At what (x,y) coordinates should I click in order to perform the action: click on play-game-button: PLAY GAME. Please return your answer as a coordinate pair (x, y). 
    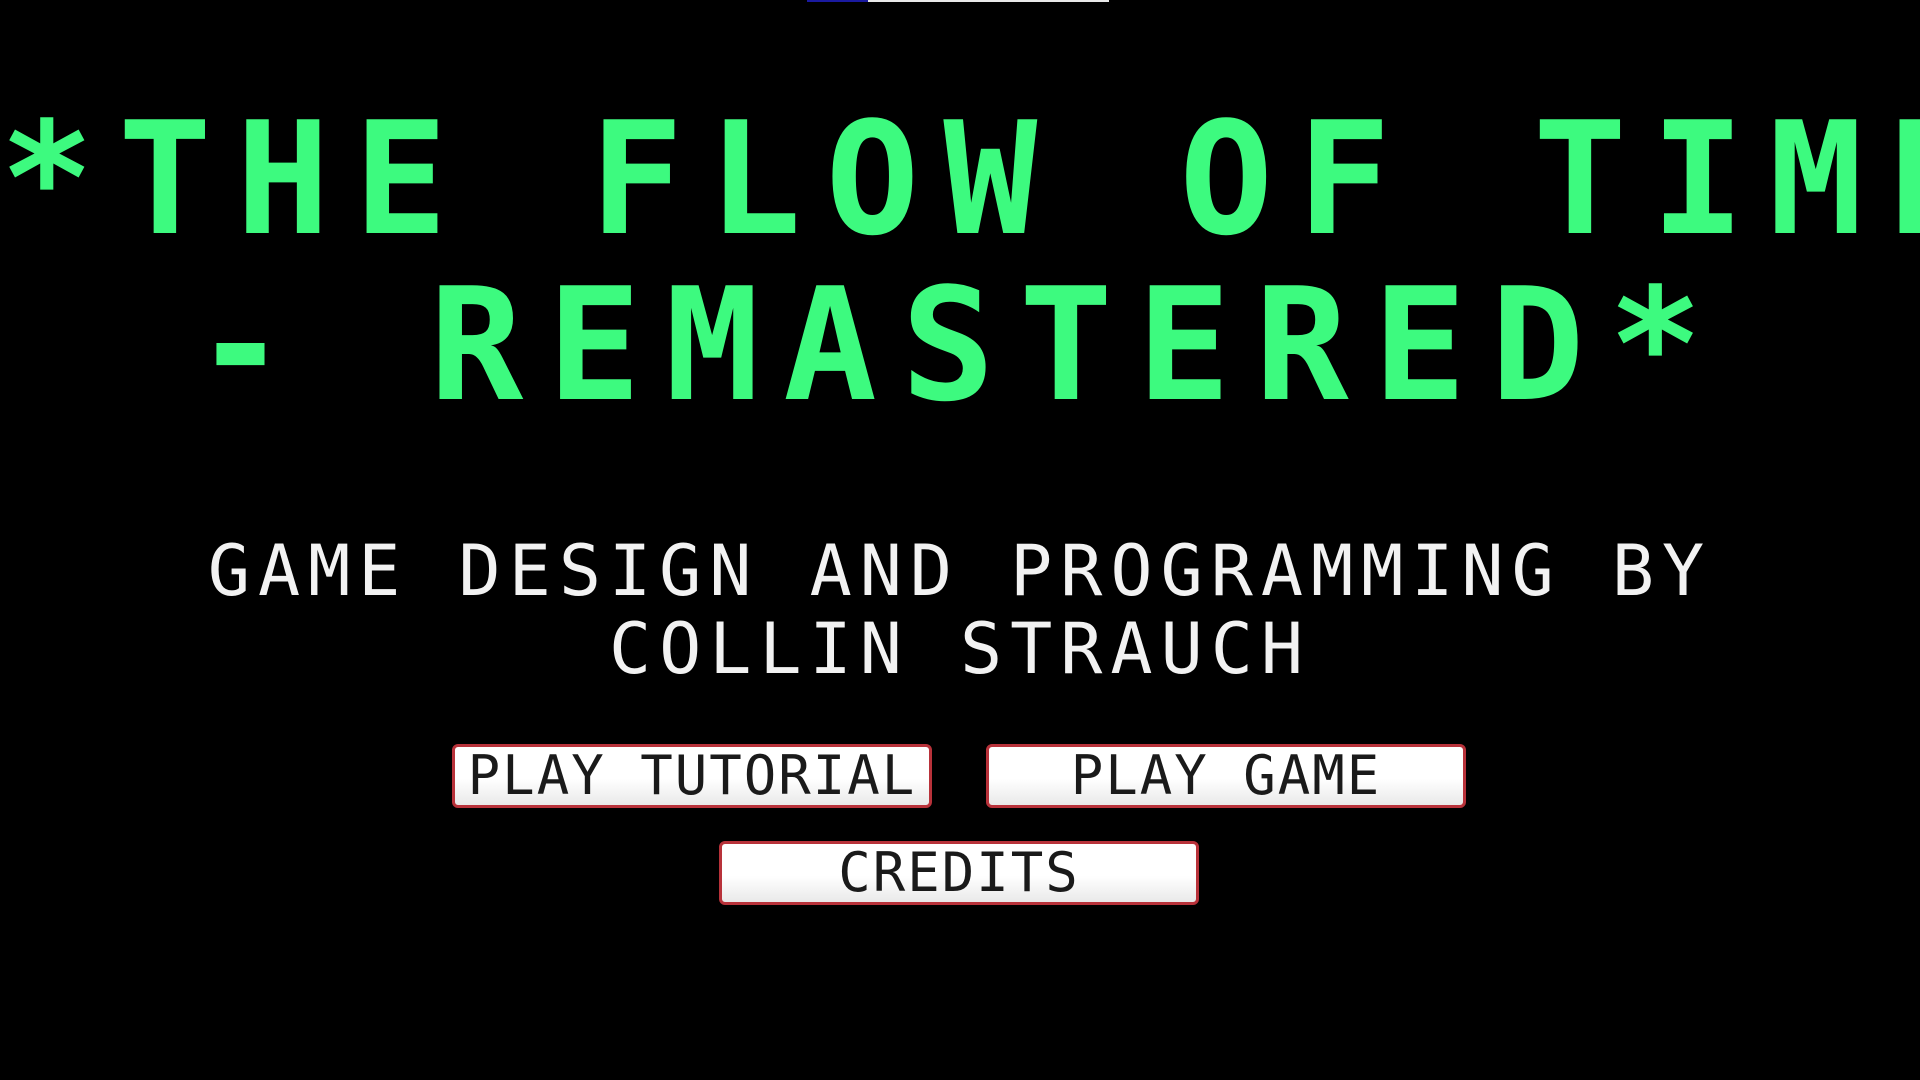
    Looking at the image, I should click on (1226, 776).